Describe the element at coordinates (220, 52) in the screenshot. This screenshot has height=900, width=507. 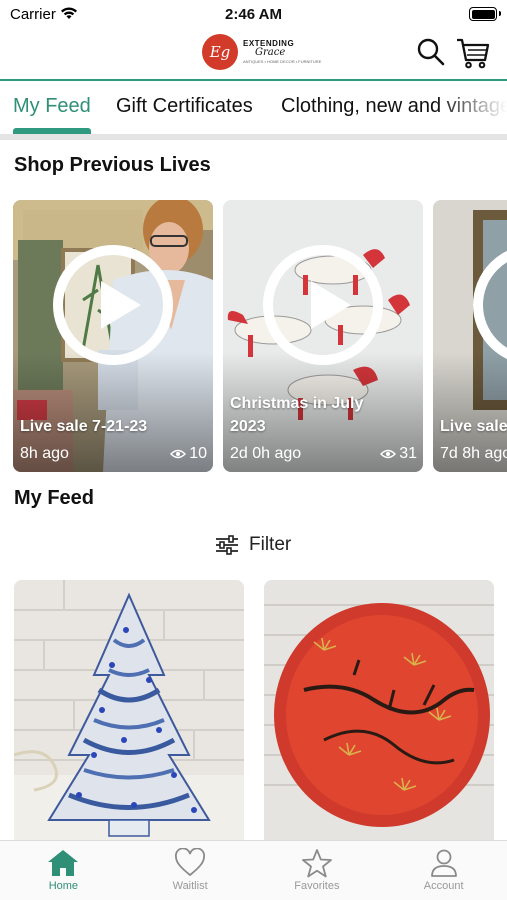
I see `logo-monogram: Eg` at that location.